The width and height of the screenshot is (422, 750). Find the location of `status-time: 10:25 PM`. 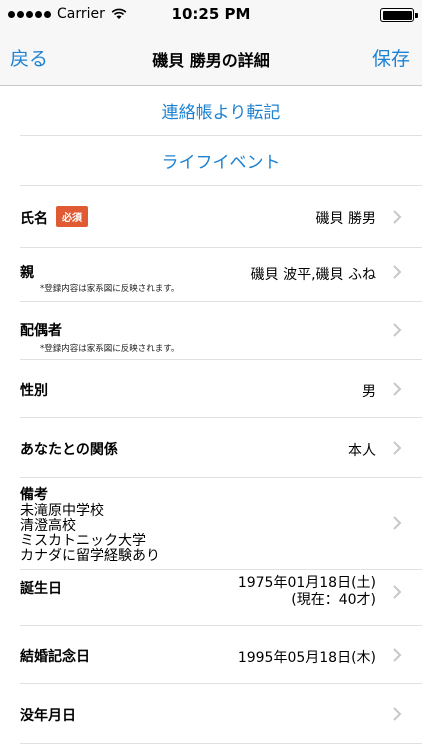

status-time: 10:25 PM is located at coordinates (211, 14).